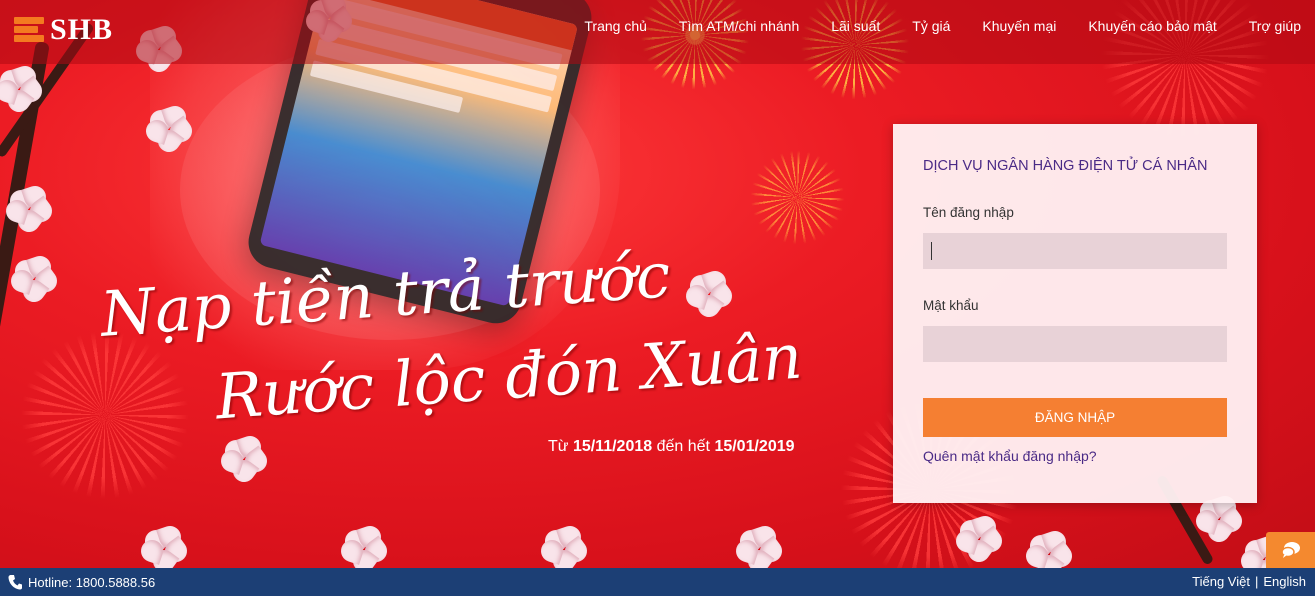  Describe the element at coordinates (15, 582) in the screenshot. I see `phone-icon` at that location.